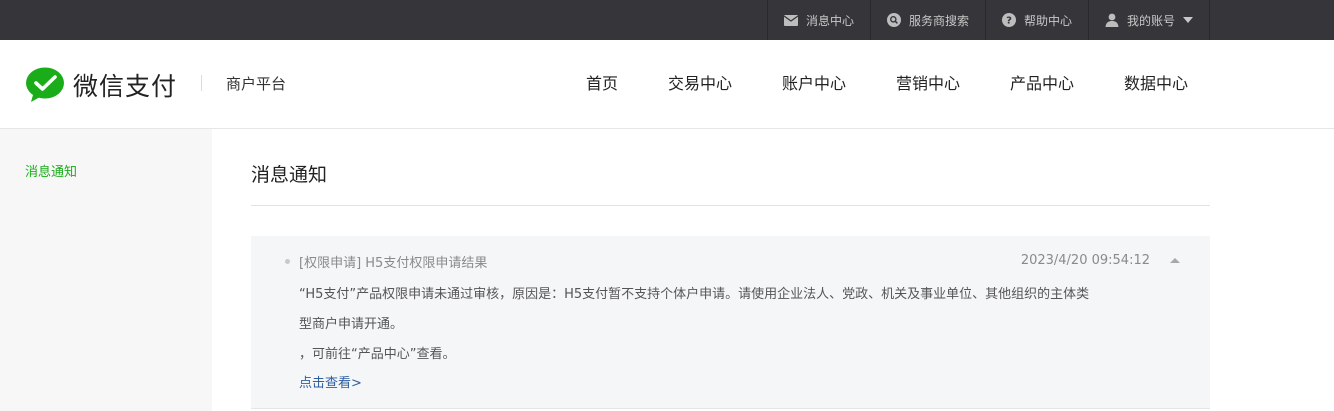 The height and width of the screenshot is (411, 1334). I want to click on top-utility-bar: 消息中心 服务商搜索 ? 帮助中心 我的账号, so click(667, 20).